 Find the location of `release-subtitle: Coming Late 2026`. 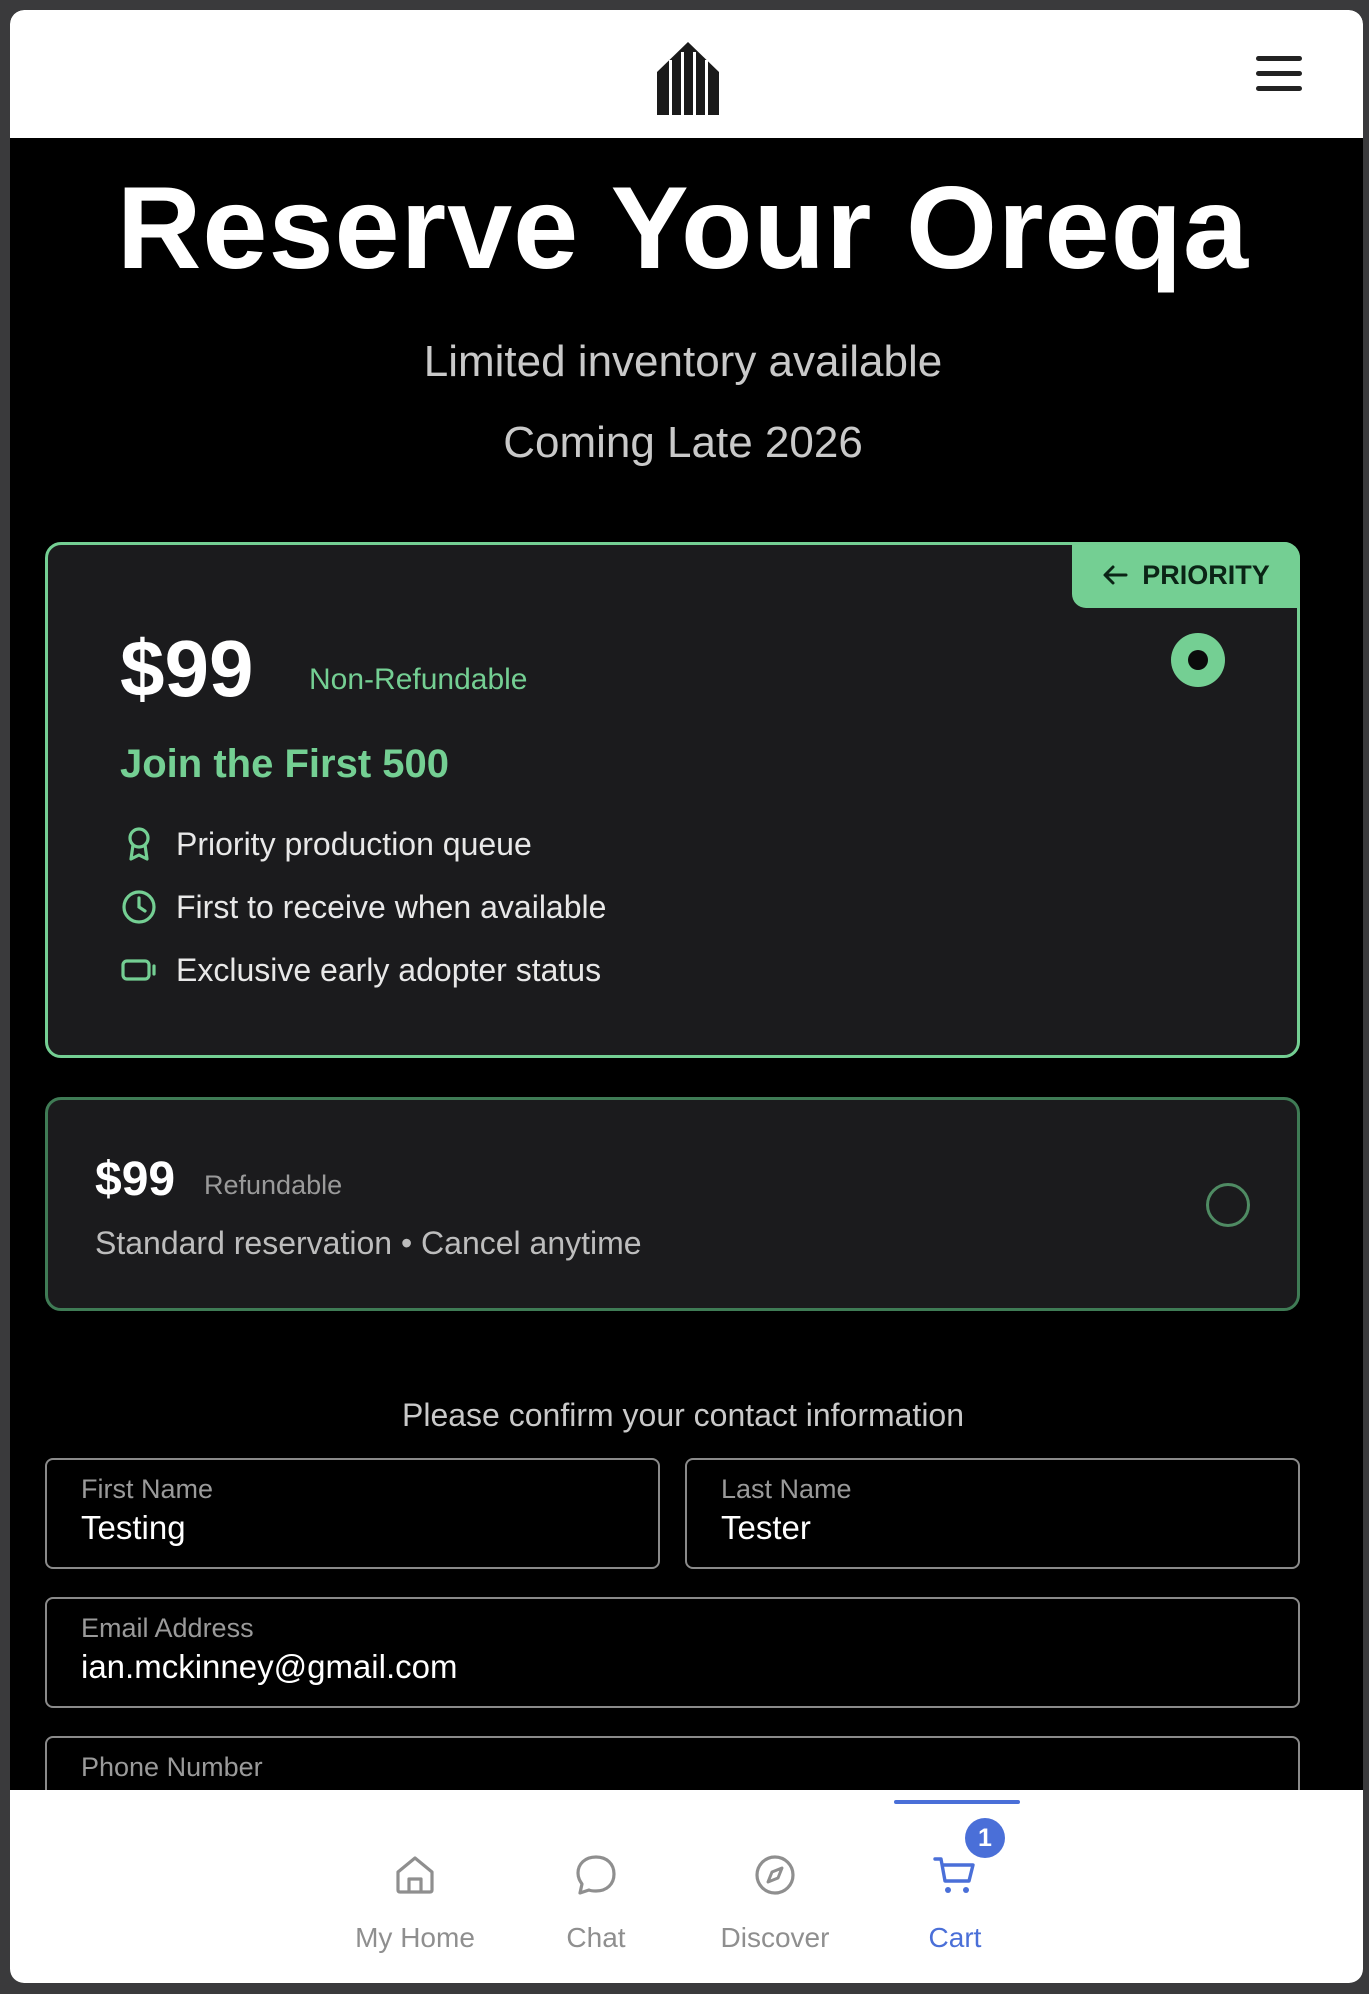

release-subtitle: Coming Late 2026 is located at coordinates (683, 442).